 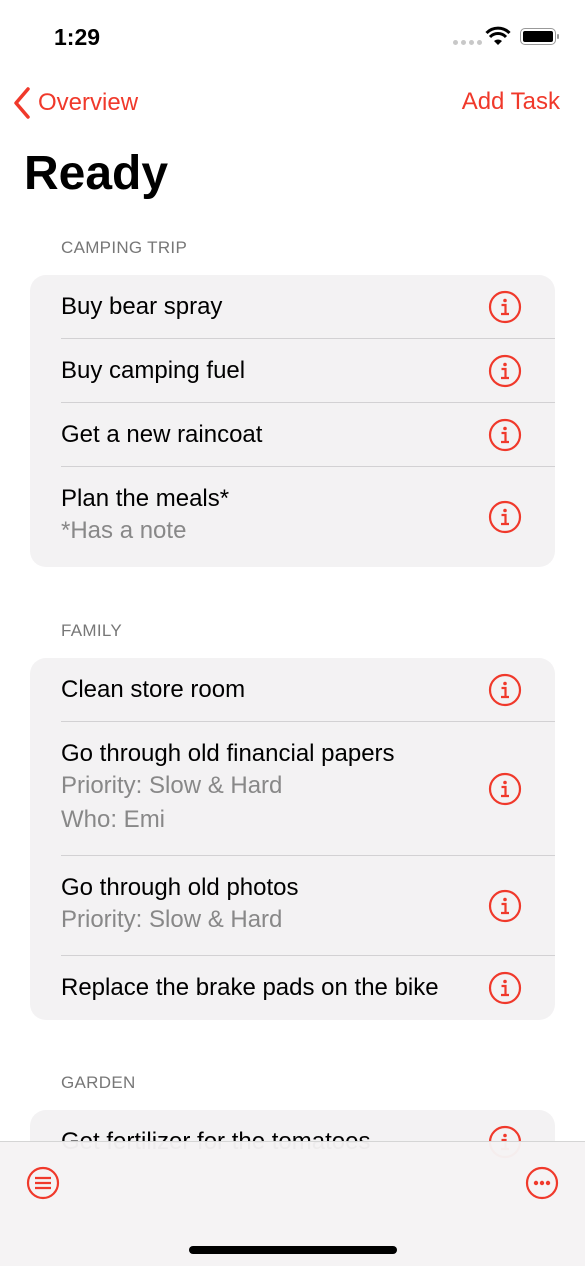 What do you see at coordinates (88, 102) in the screenshot?
I see `back-label: Overview` at bounding box center [88, 102].